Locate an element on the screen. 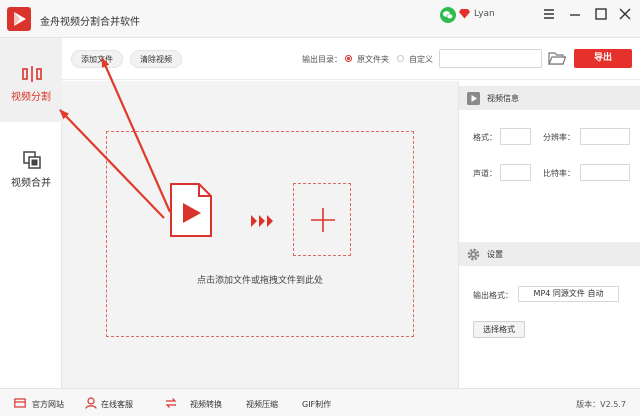 The height and width of the screenshot is (416, 640). gear-icon is located at coordinates (473, 254).